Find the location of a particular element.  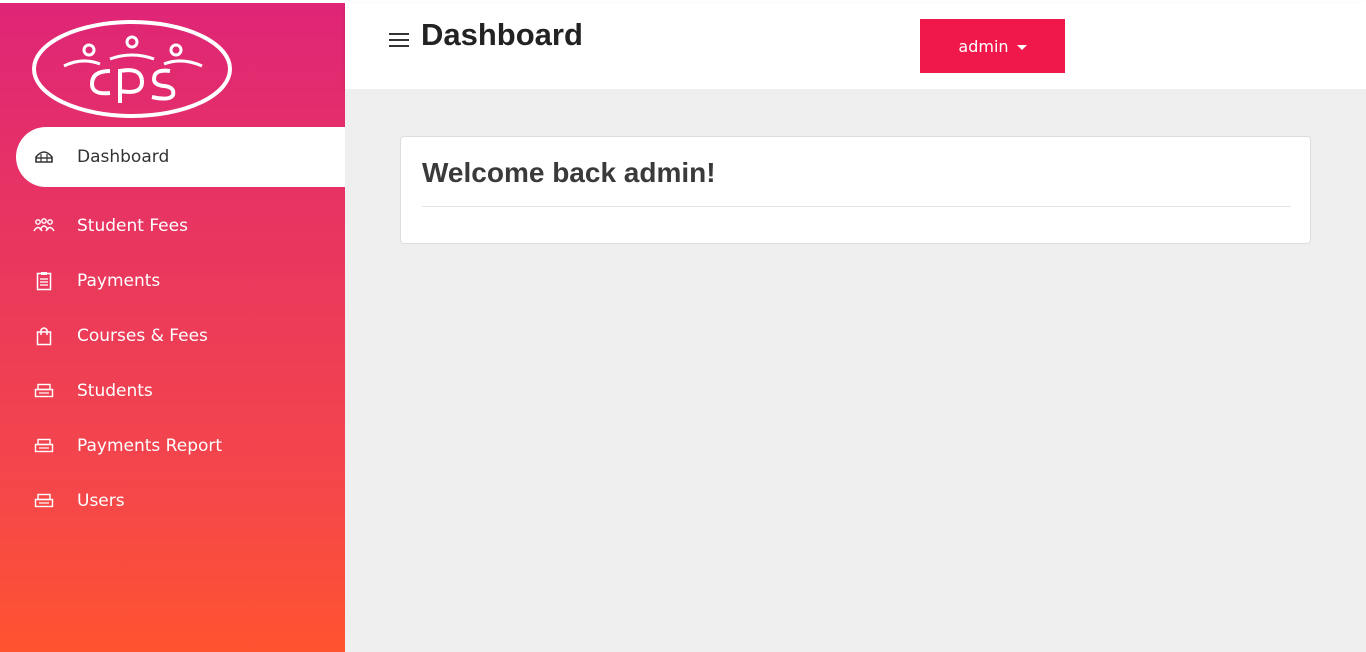

clipboard-icon is located at coordinates (44, 281).